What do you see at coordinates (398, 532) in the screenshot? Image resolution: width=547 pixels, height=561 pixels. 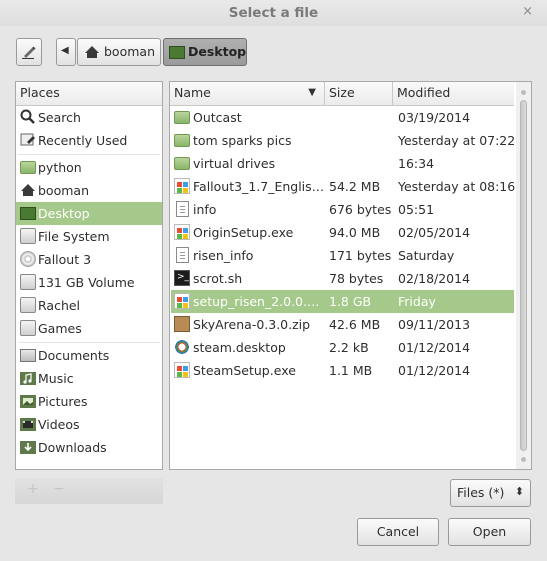 I see `cancel-button: Cancel` at bounding box center [398, 532].